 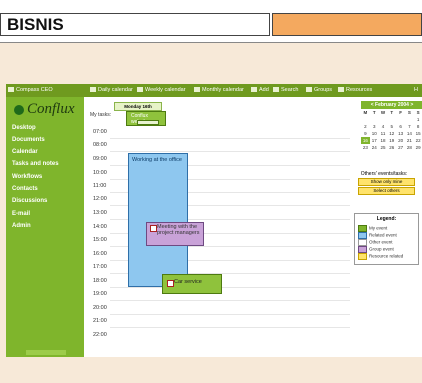 What do you see at coordinates (355, 90) in the screenshot?
I see `toolbar-item-resources: Resources` at bounding box center [355, 90].